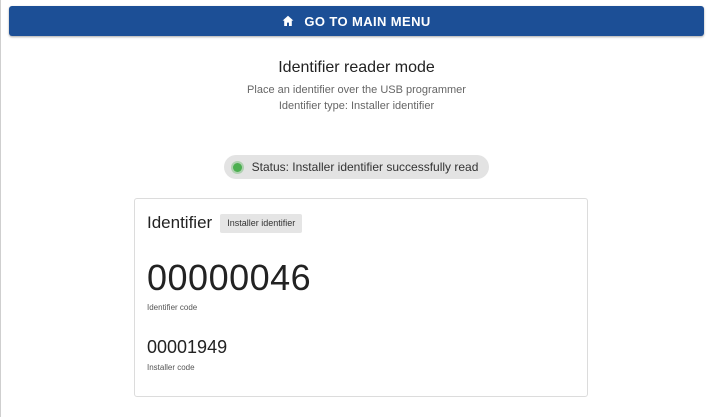 The image size is (711, 417). What do you see at coordinates (356, 67) in the screenshot?
I see `page-title: Identifier reader mode` at bounding box center [356, 67].